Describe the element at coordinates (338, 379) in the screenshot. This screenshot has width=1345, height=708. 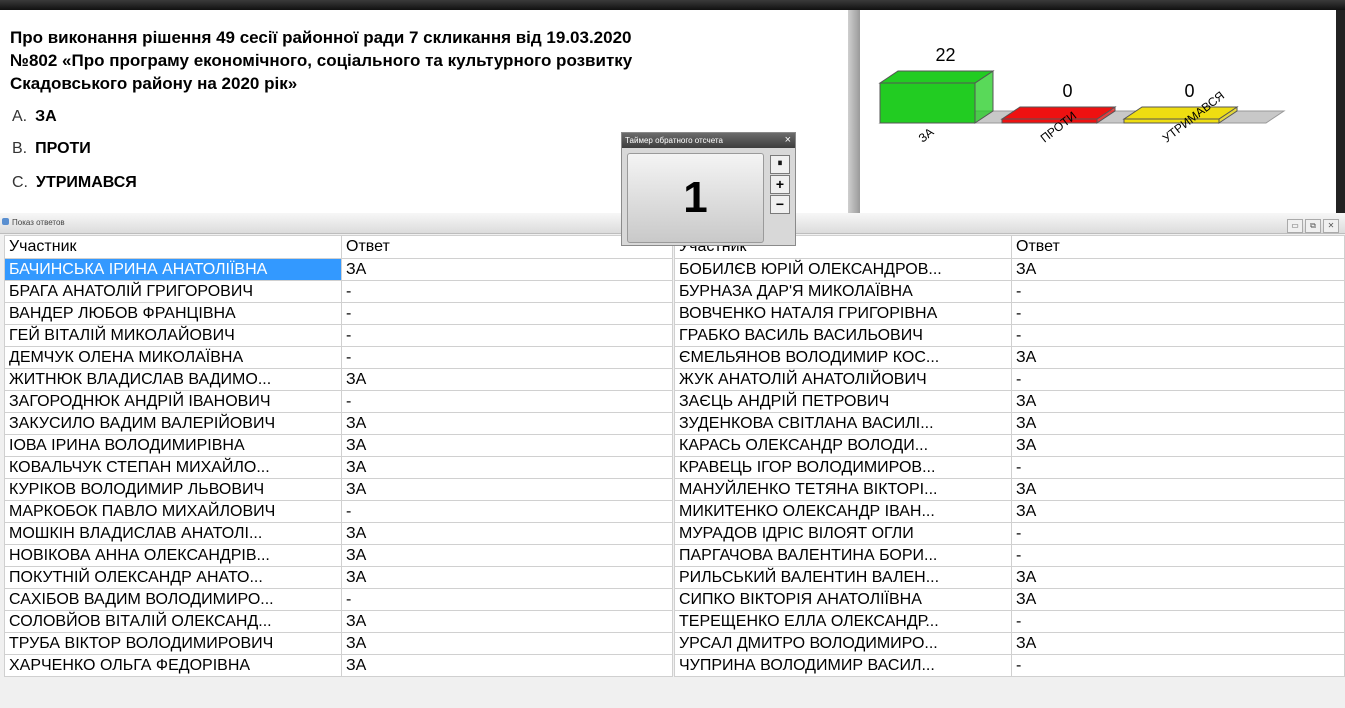
I see `table-row: ЖИТНЮК ВЛАДИСЛАВ ВАДИМО... ЗА` at that location.